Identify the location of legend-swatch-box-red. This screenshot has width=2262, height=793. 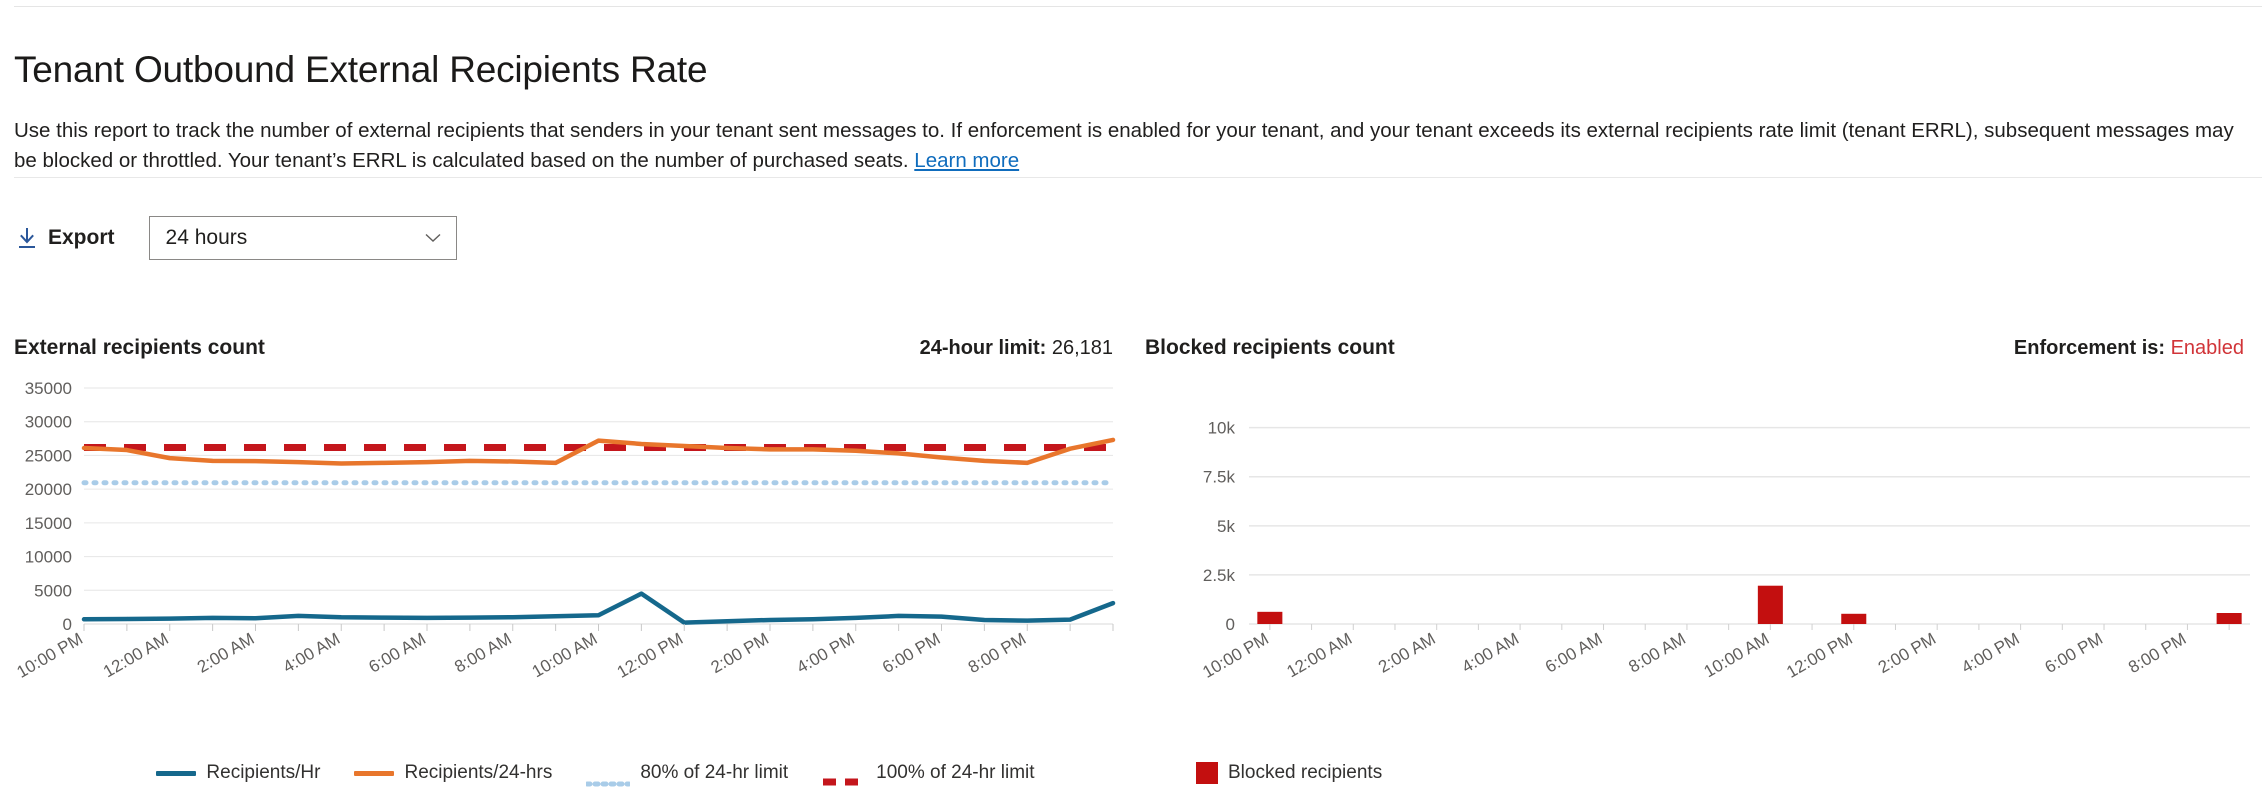
(1207, 773).